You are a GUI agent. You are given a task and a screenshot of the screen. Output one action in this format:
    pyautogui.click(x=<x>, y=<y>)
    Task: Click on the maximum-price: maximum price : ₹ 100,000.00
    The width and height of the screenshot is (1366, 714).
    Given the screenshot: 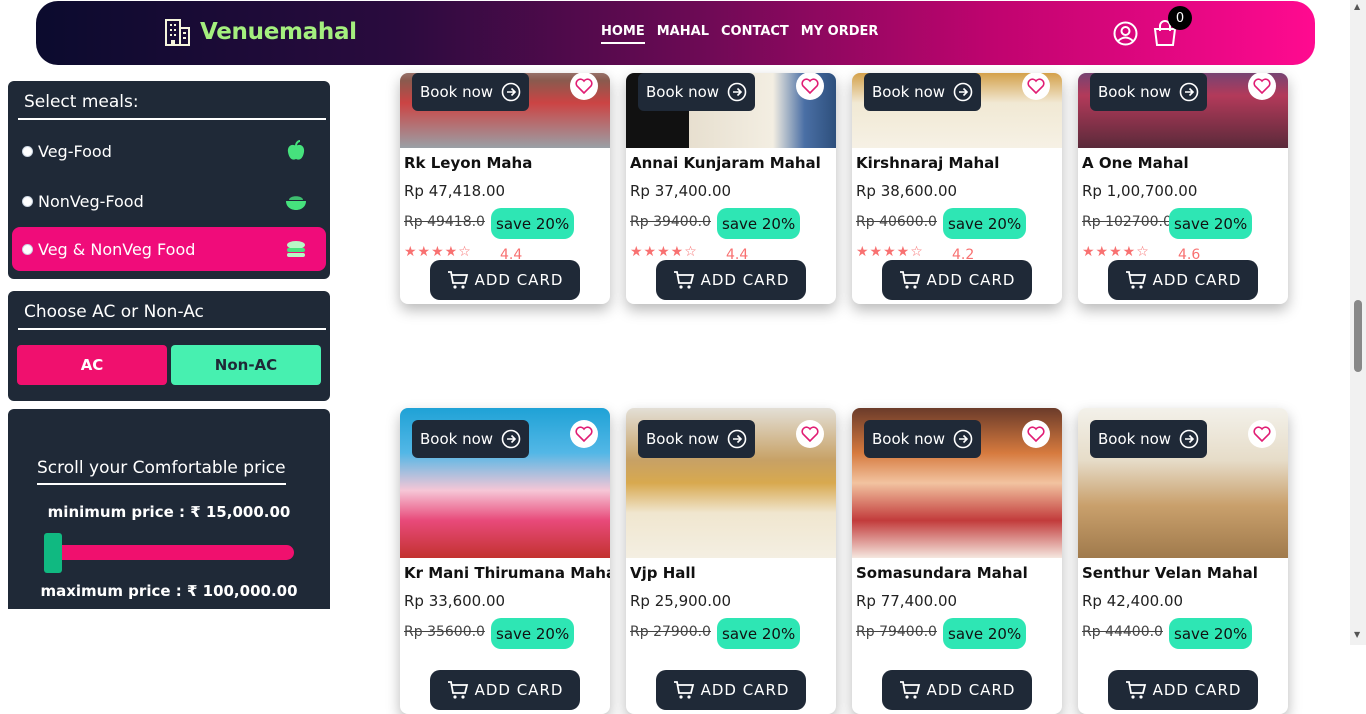 What is the action you would take?
    pyautogui.click(x=169, y=591)
    